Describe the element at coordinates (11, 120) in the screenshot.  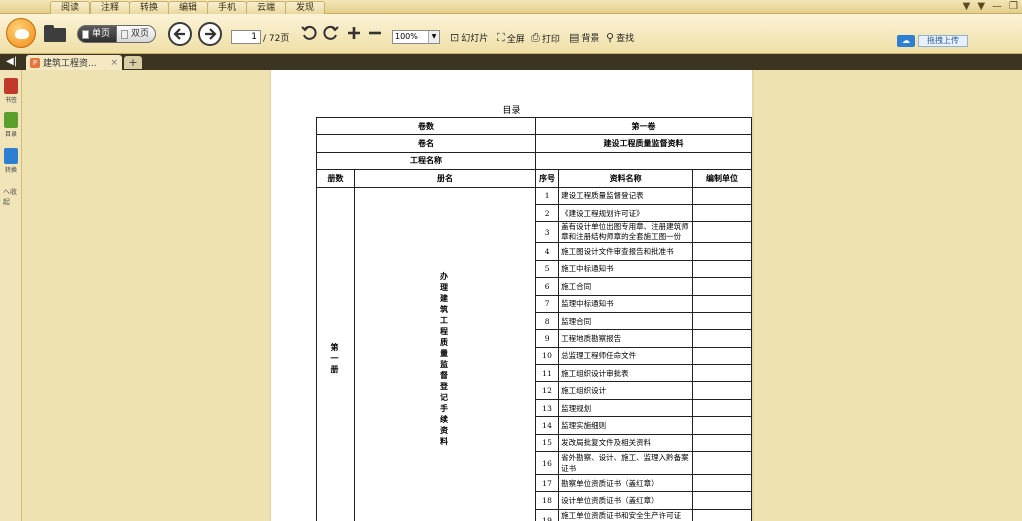
I see `toc-icon` at that location.